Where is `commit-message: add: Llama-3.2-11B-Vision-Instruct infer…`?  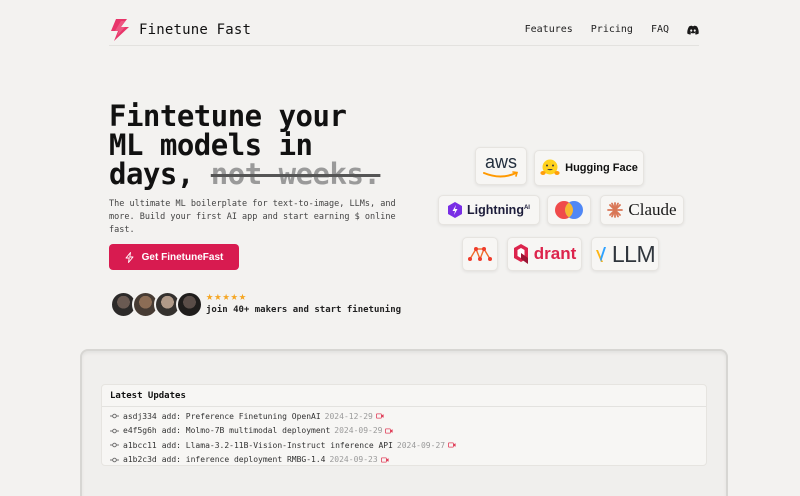 commit-message: add: Llama-3.2-11B-Vision-Instruct infer… is located at coordinates (277, 445).